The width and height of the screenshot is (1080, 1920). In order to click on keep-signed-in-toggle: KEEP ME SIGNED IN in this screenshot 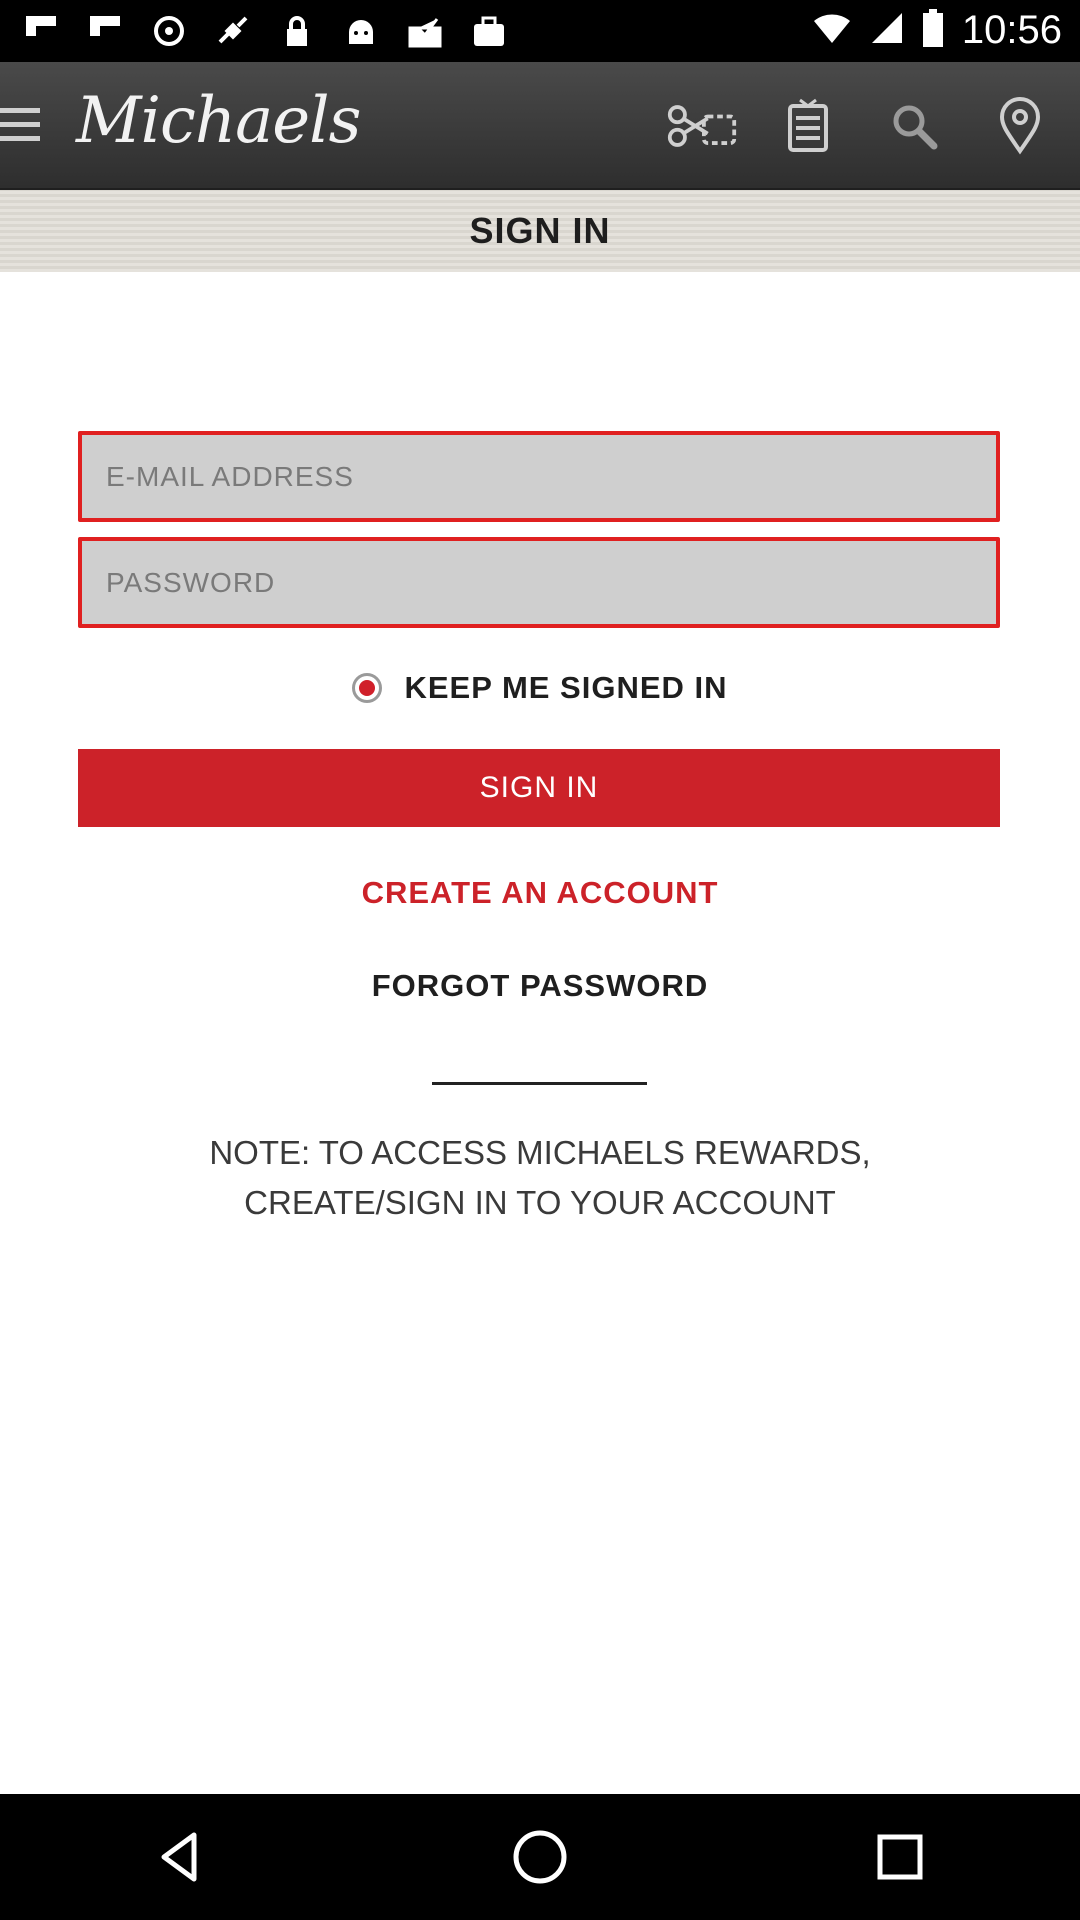, I will do `click(540, 688)`.